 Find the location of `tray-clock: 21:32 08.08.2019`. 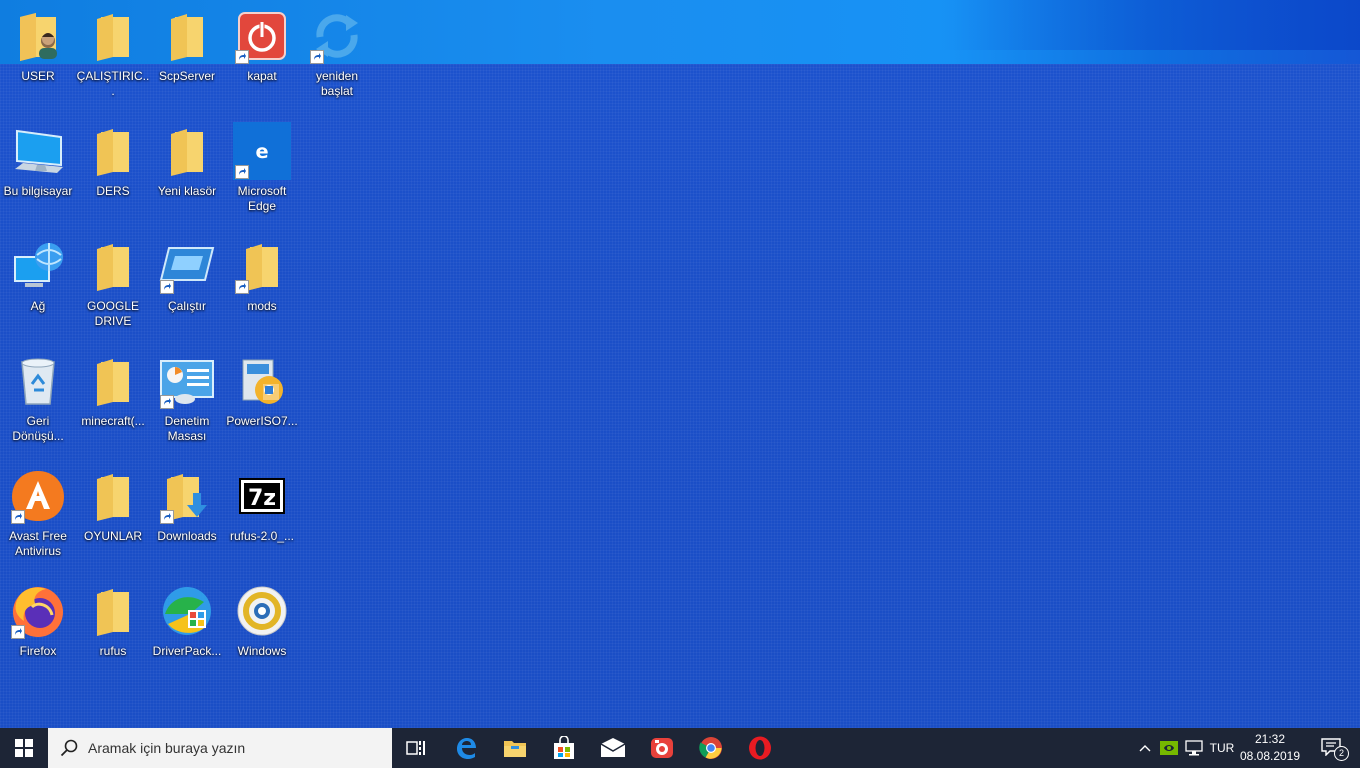

tray-clock: 21:32 08.08.2019 is located at coordinates (1270, 748).